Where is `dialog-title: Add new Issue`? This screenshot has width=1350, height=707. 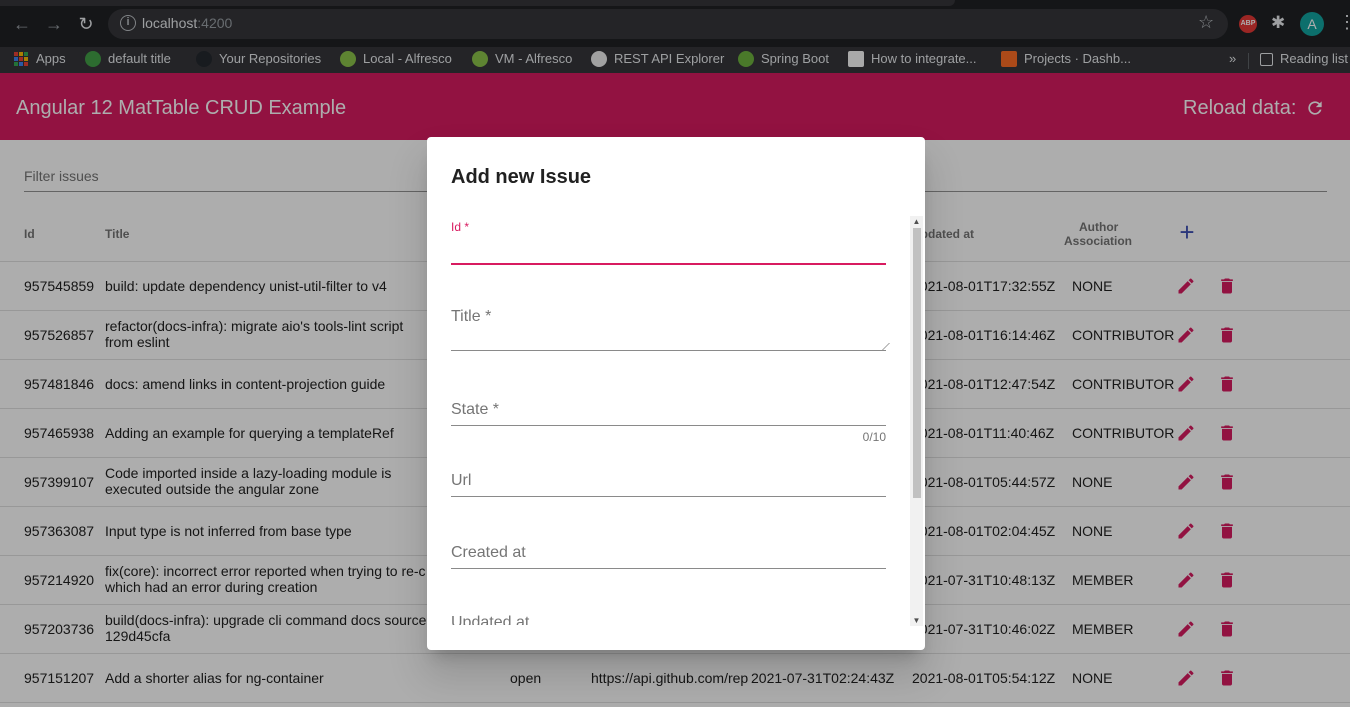
dialog-title: Add new Issue is located at coordinates (521, 177).